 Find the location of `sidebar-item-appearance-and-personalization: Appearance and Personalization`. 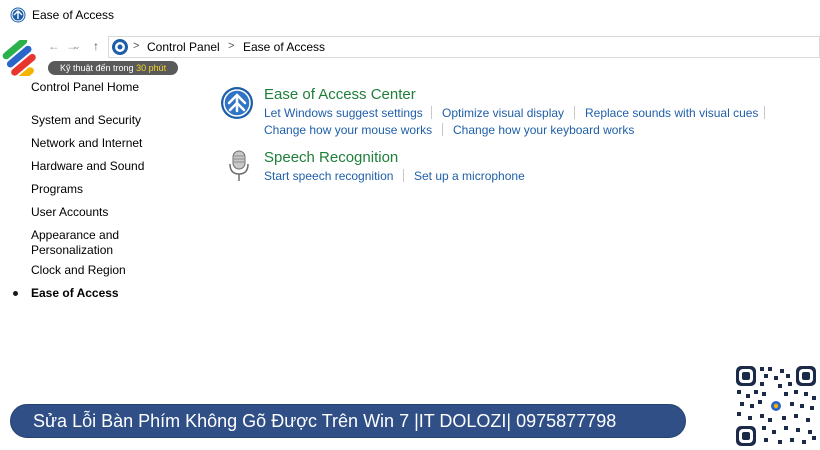

sidebar-item-appearance-and-personalization: Appearance and Personalization is located at coordinates (86, 243).